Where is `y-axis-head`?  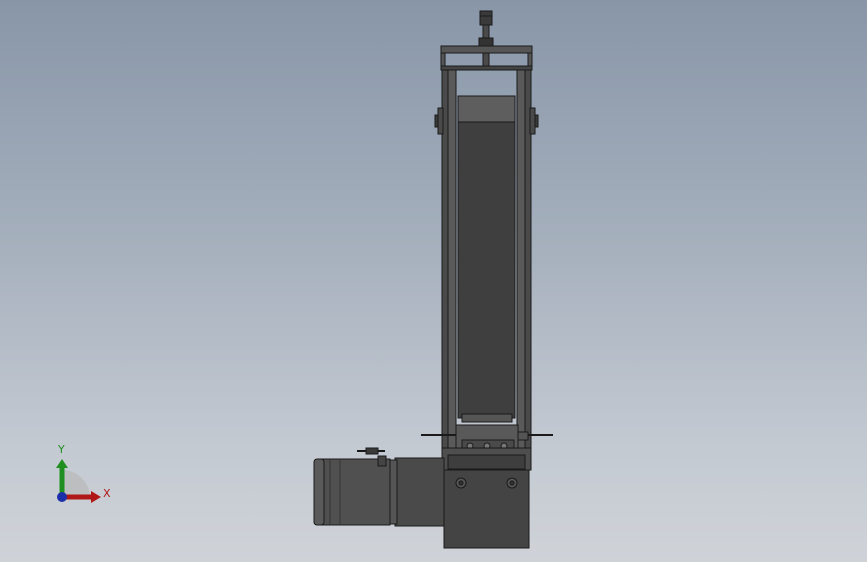
y-axis-head is located at coordinates (62, 463).